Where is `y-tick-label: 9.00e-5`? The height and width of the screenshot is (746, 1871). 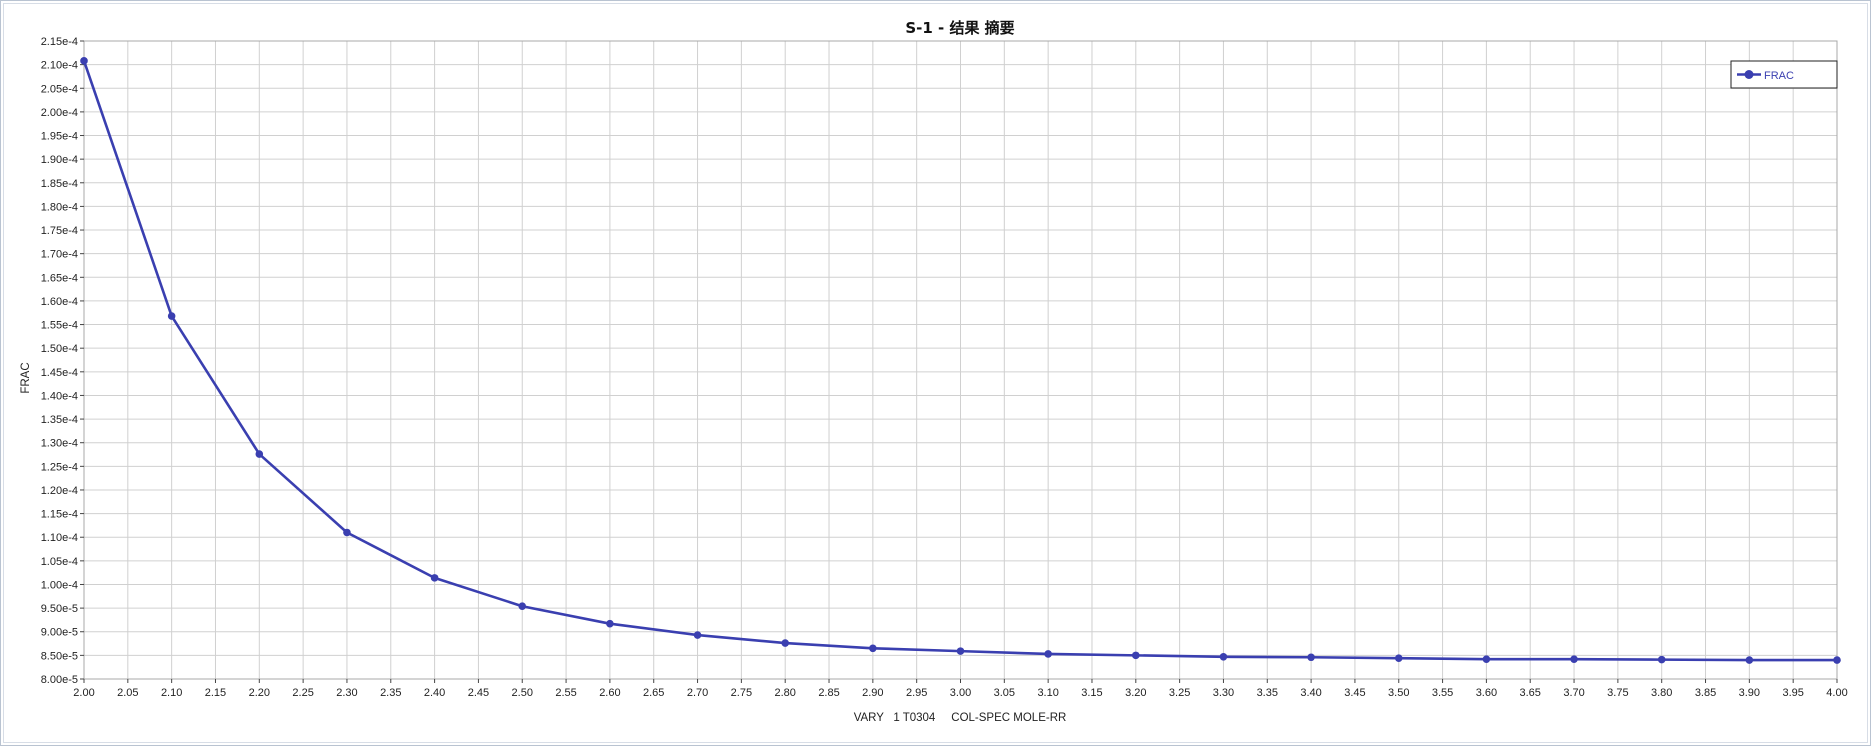
y-tick-label: 9.00e-5 is located at coordinates (59, 633).